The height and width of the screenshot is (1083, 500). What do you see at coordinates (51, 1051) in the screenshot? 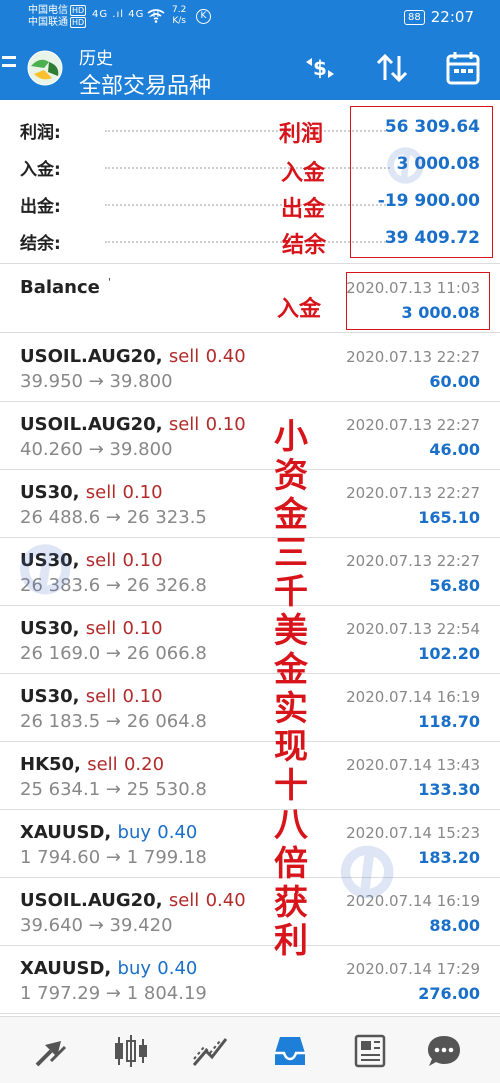
I see `nav-quotes` at bounding box center [51, 1051].